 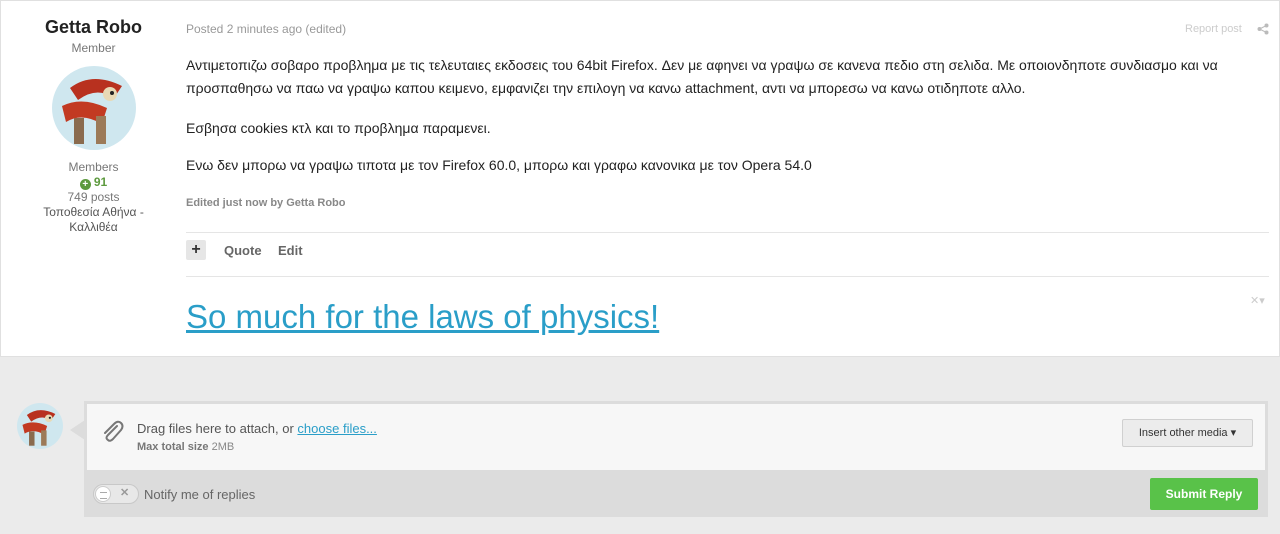 I want to click on close-icon: ✕▾, so click(x=1257, y=300).